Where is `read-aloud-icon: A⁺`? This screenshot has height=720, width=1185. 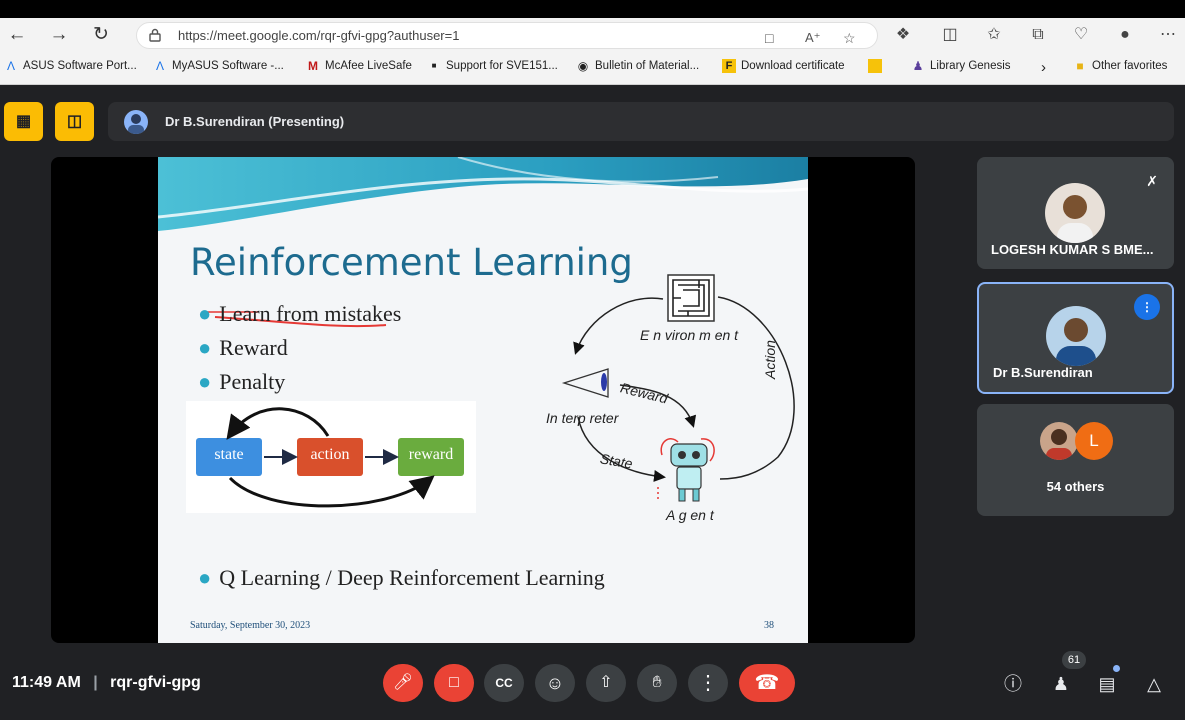 read-aloud-icon: A⁺ is located at coordinates (813, 38).